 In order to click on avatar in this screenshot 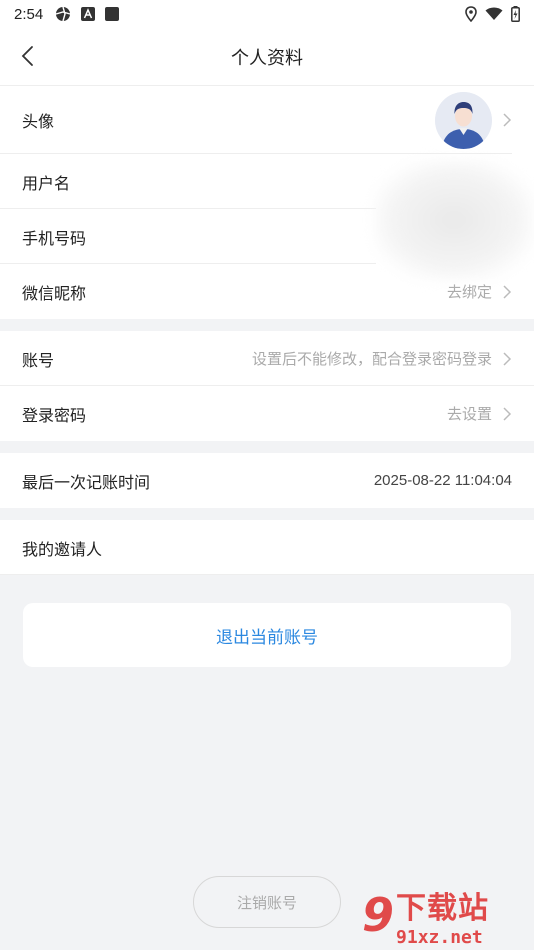, I will do `click(463, 120)`.